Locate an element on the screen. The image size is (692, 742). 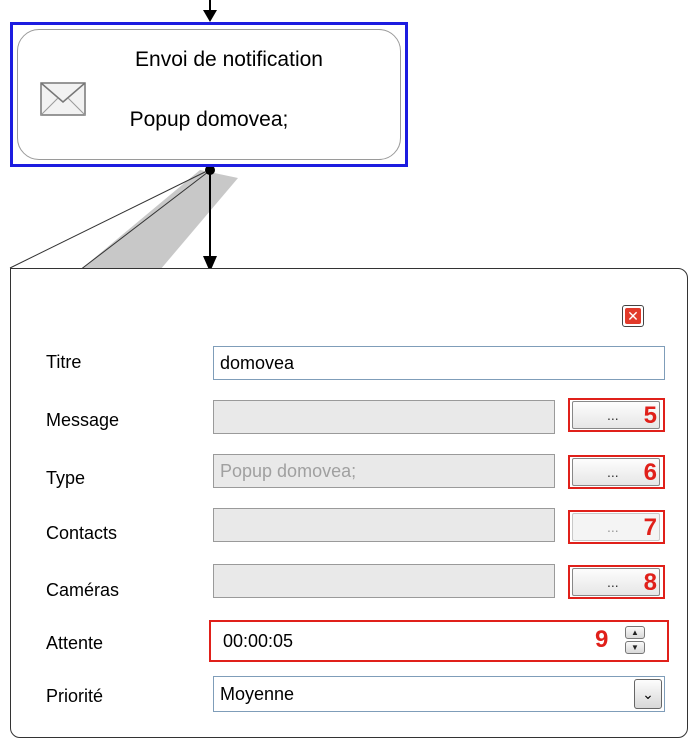
close-icon: ✕ is located at coordinates (633, 316).